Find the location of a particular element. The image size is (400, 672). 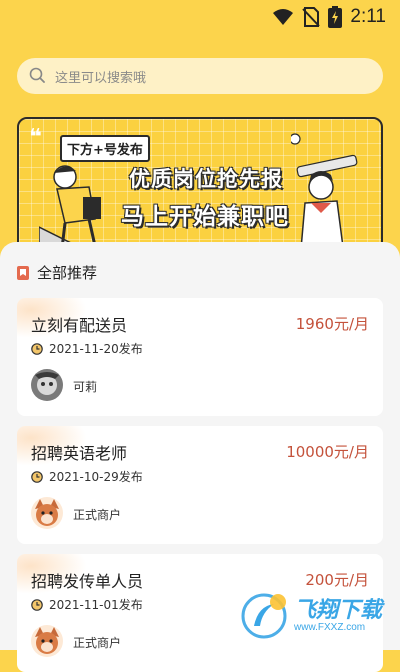

search-icon is located at coordinates (37, 75).